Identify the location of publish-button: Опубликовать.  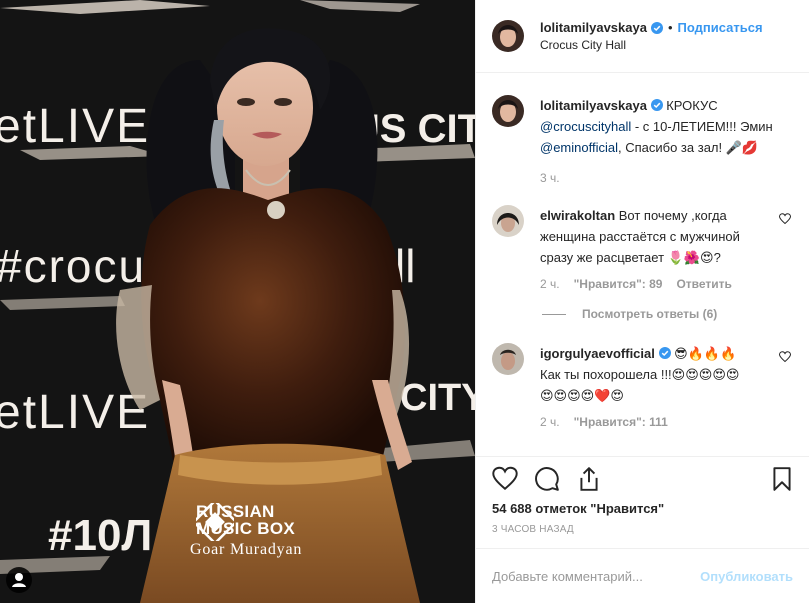
(746, 576).